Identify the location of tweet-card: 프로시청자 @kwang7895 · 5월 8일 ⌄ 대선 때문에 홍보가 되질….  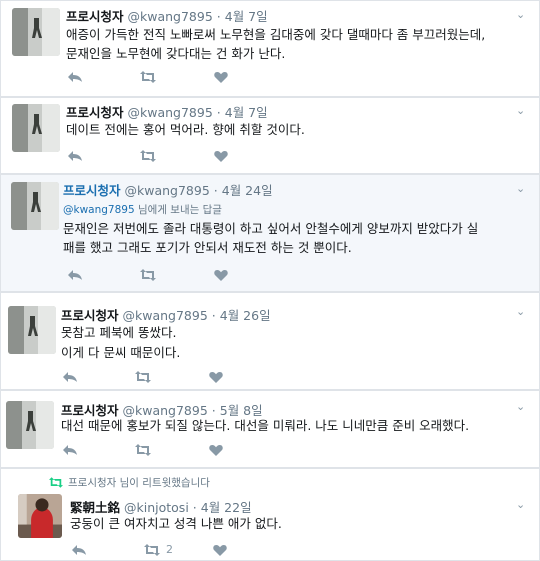
(270, 429).